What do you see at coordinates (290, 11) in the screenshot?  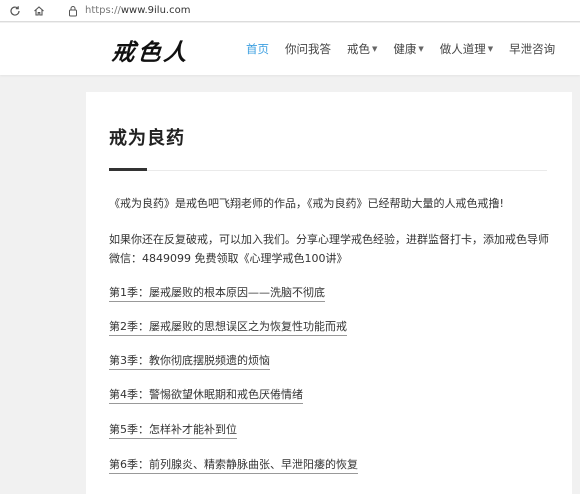 I see `browser-toolbar: https://www.9ilu.com` at bounding box center [290, 11].